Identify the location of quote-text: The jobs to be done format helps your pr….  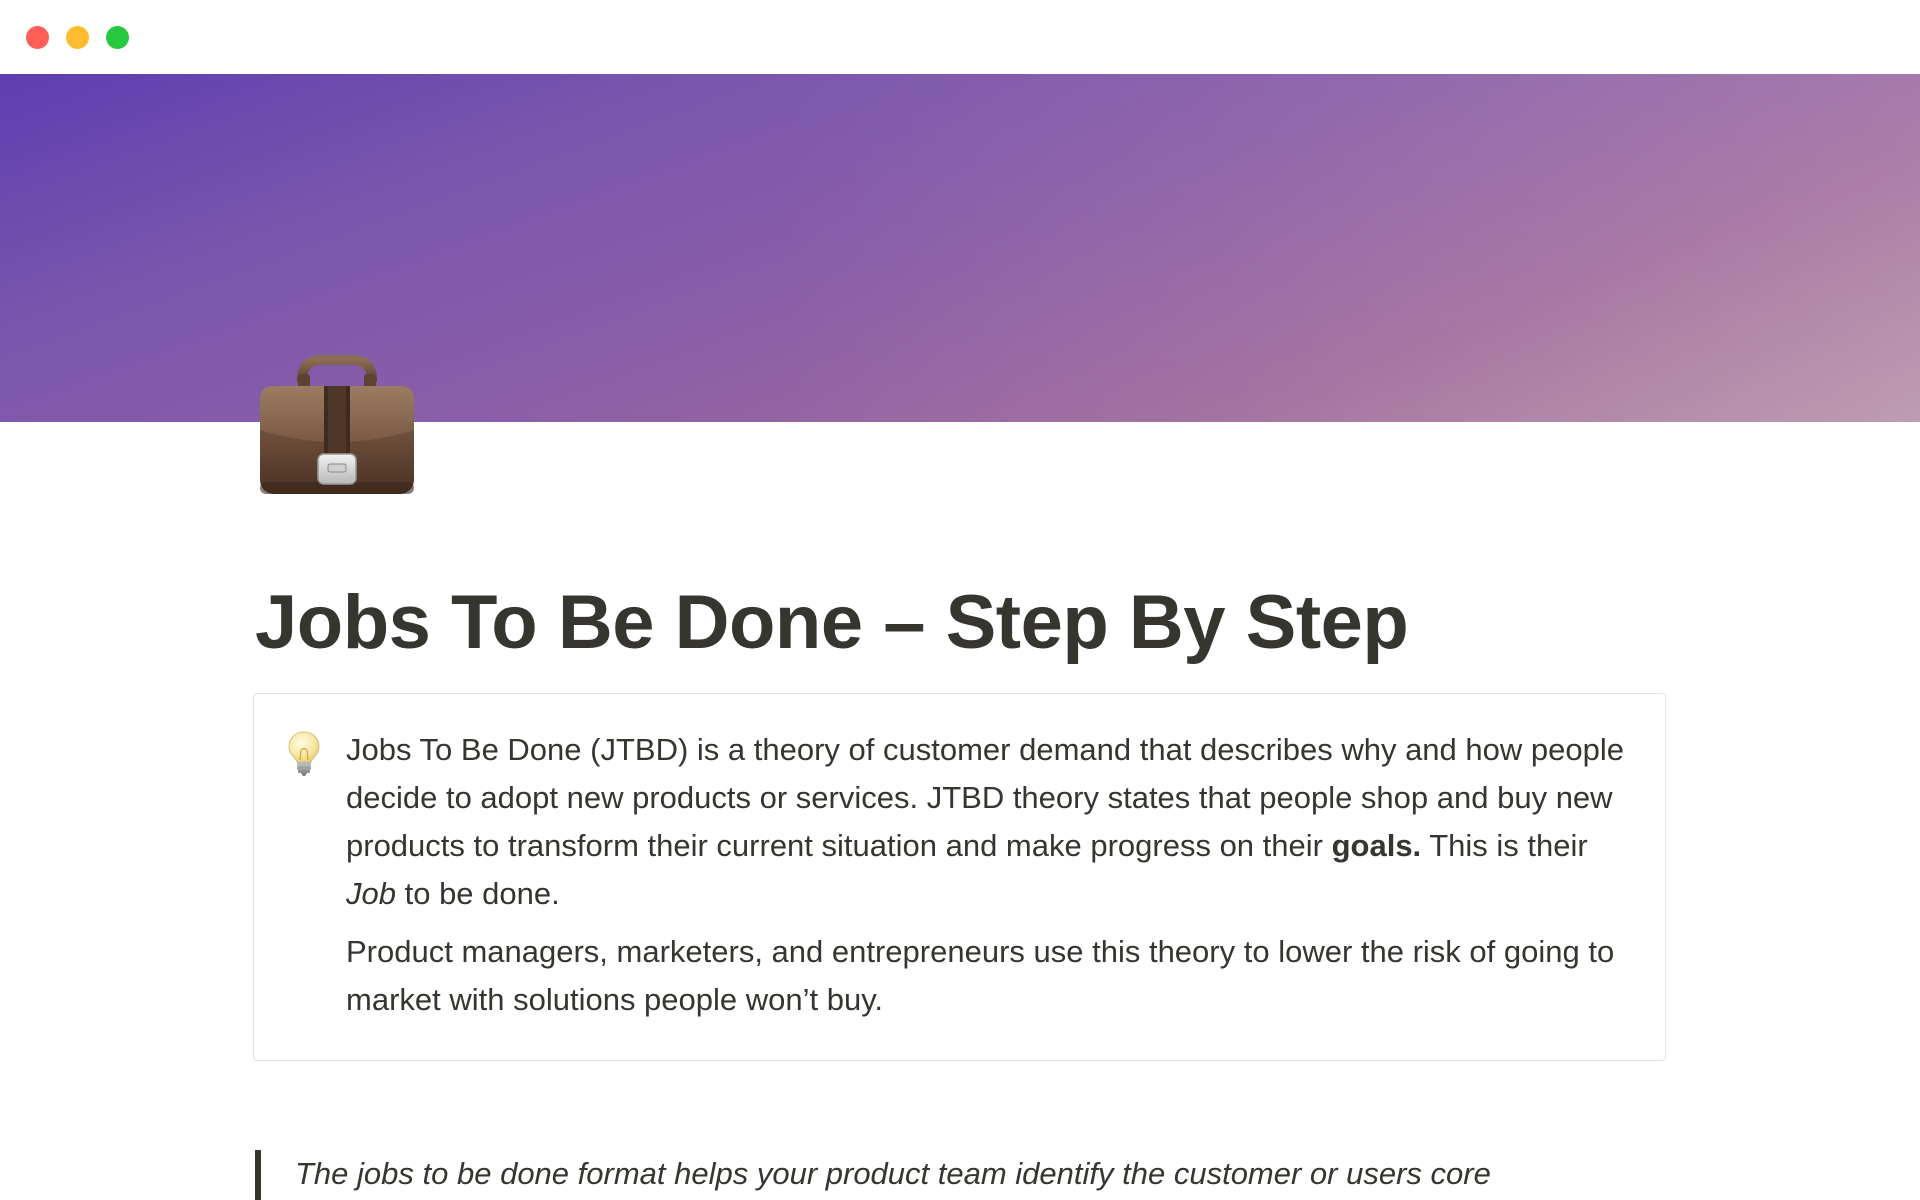
(893, 1173).